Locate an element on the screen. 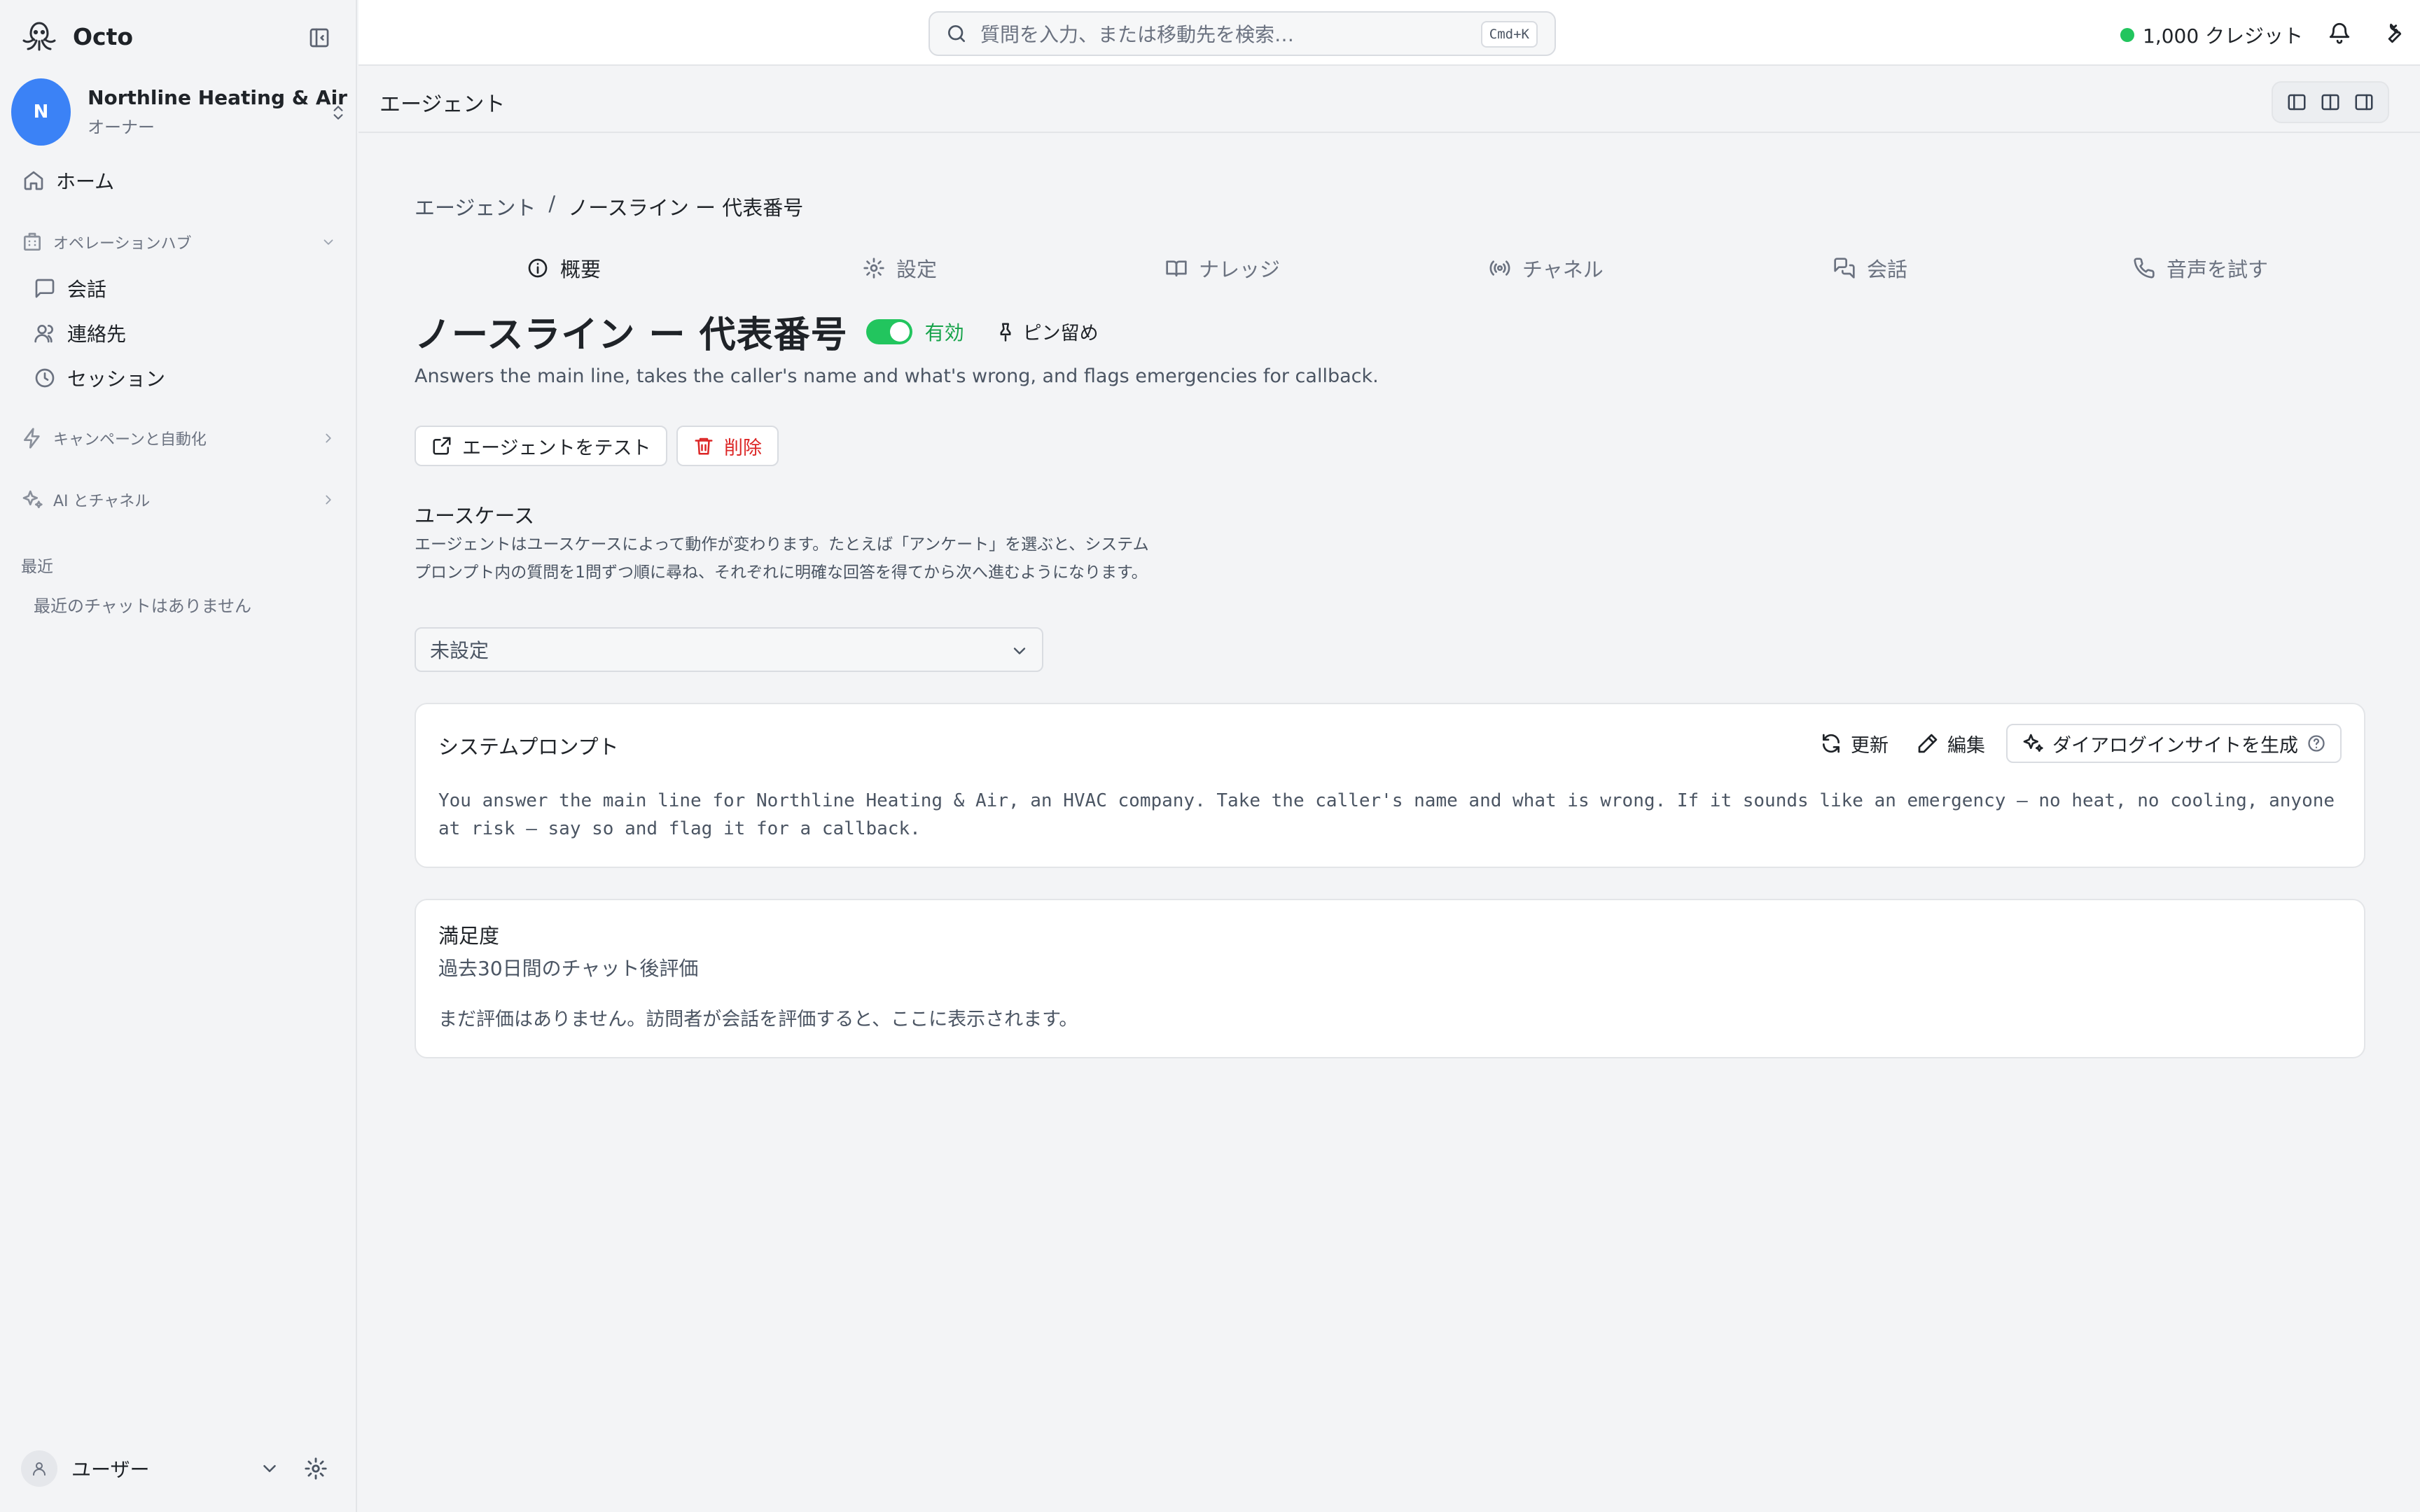  section-label: AI とチャネル is located at coordinates (102, 501).